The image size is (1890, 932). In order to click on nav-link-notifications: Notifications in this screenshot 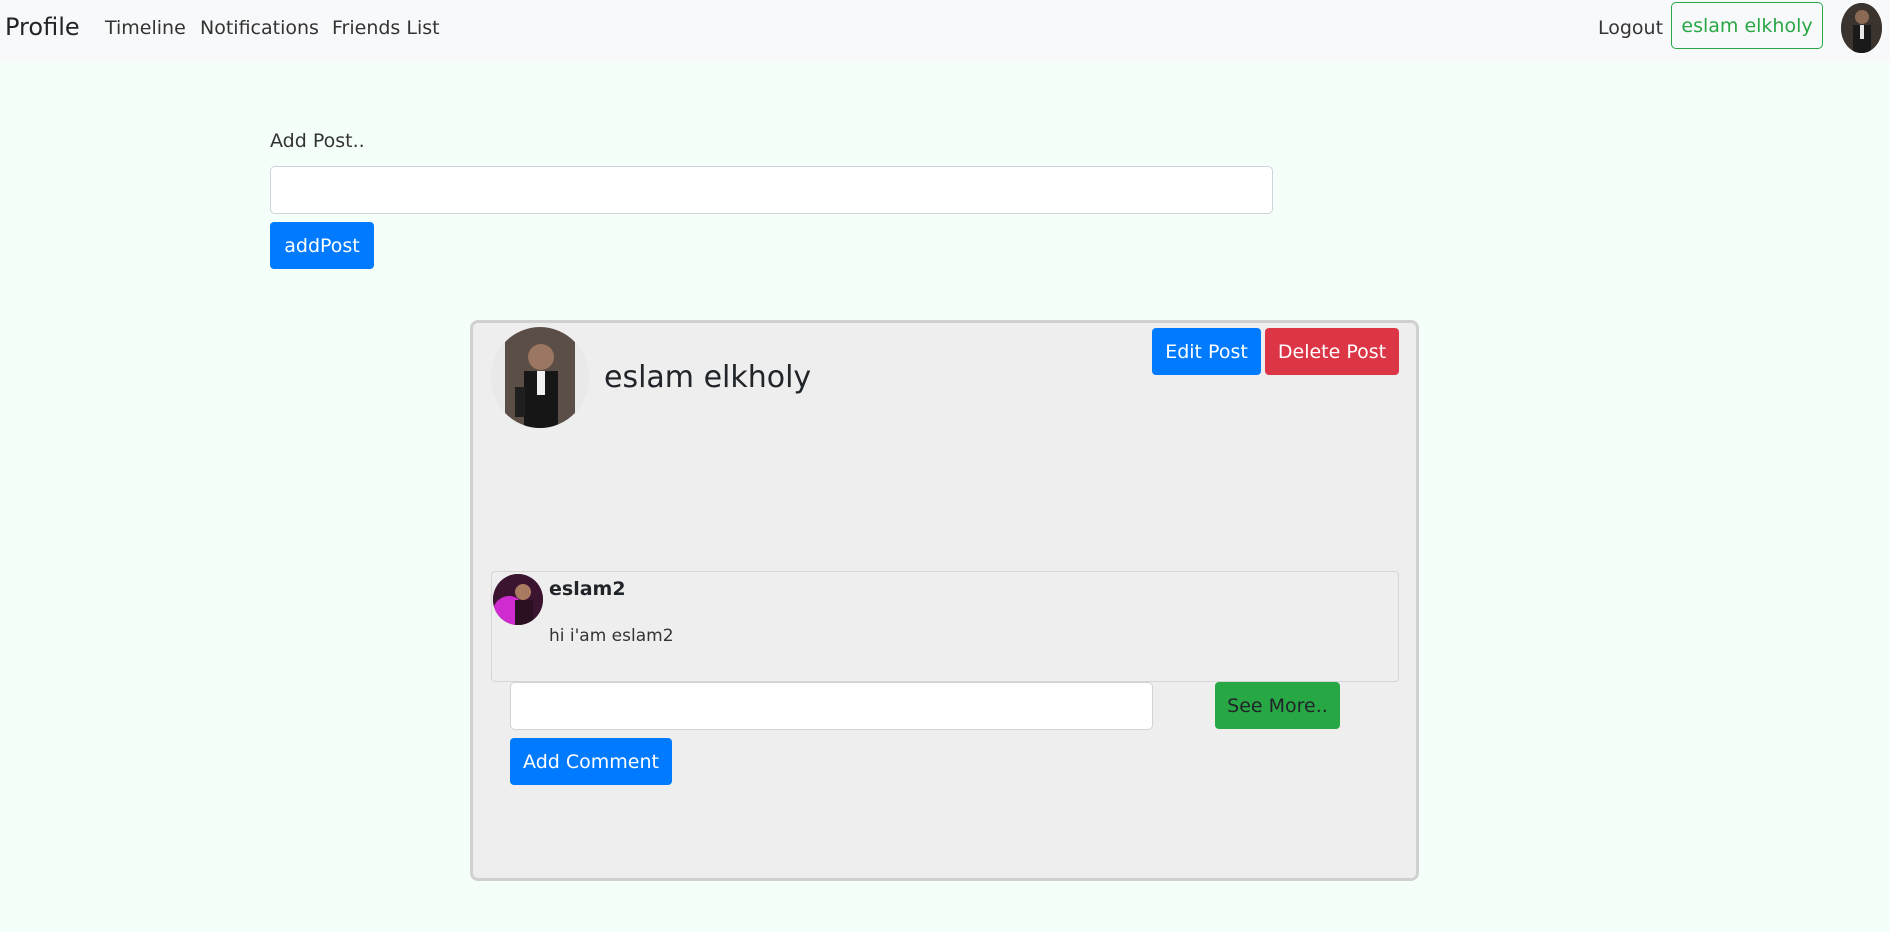, I will do `click(259, 28)`.